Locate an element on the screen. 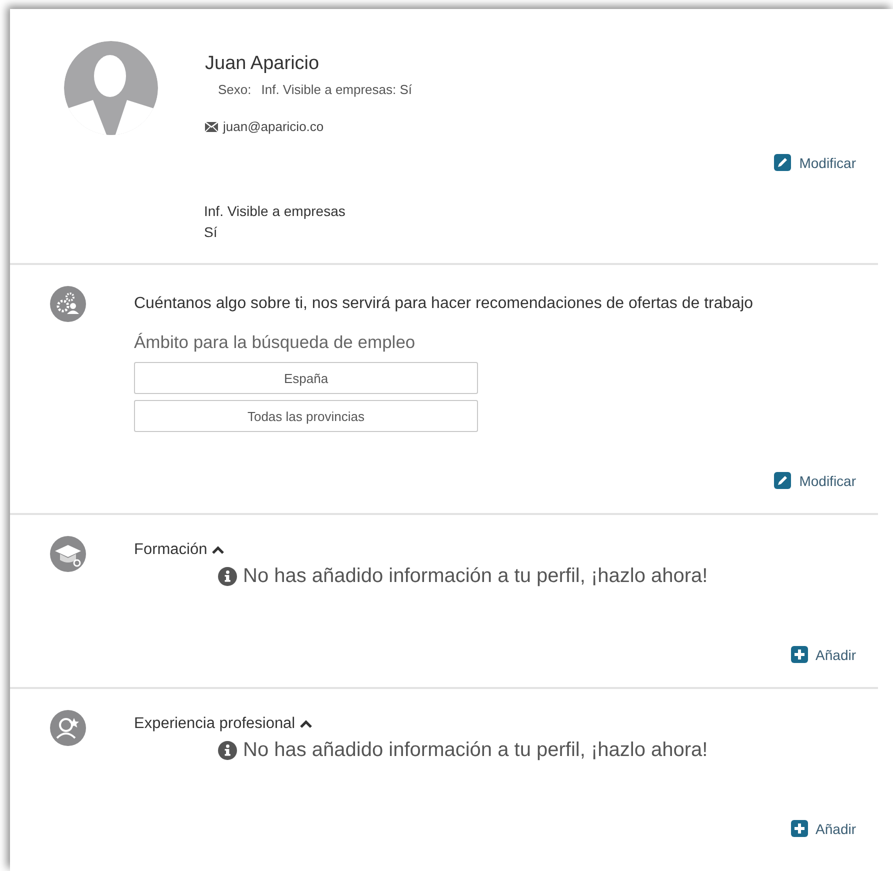 The image size is (893, 871). section-title: Cuéntanos algo sobre ti, nos servirá para hacer recomendaciones de ofertas de trabajo is located at coordinates (444, 304).